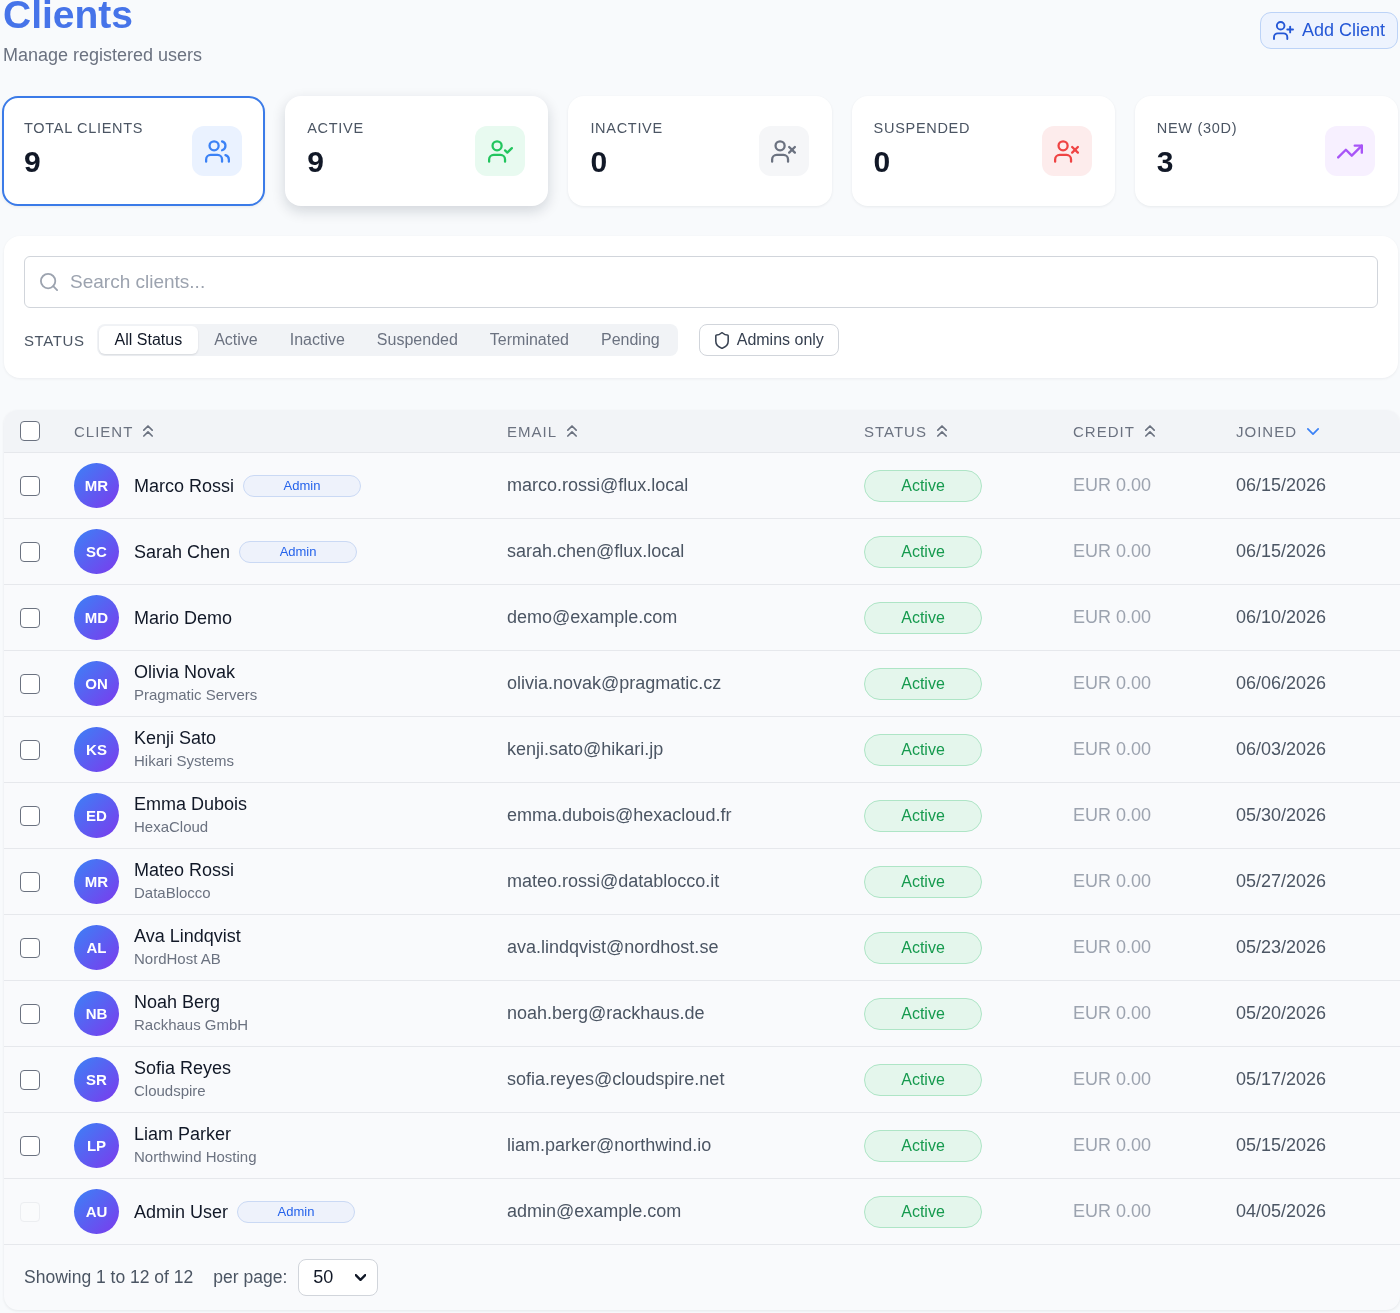  Describe the element at coordinates (1281, 1211) in the screenshot. I see `joined-date: 04/05/2026` at that location.